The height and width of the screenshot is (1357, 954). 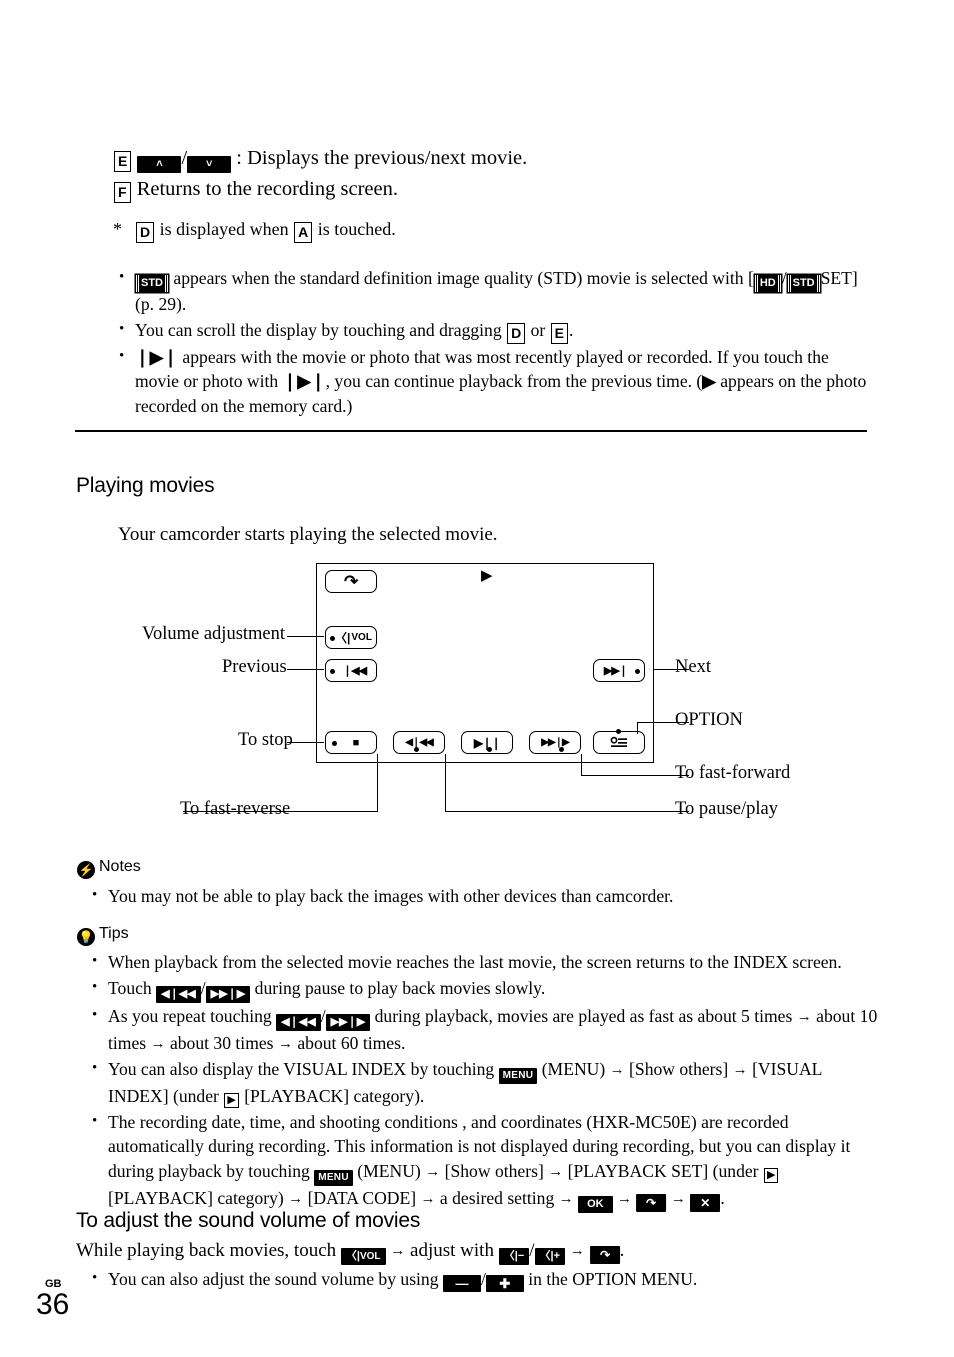 What do you see at coordinates (348, 1022) in the screenshot?
I see `fast-forward-icon: ▶▶❘▶` at bounding box center [348, 1022].